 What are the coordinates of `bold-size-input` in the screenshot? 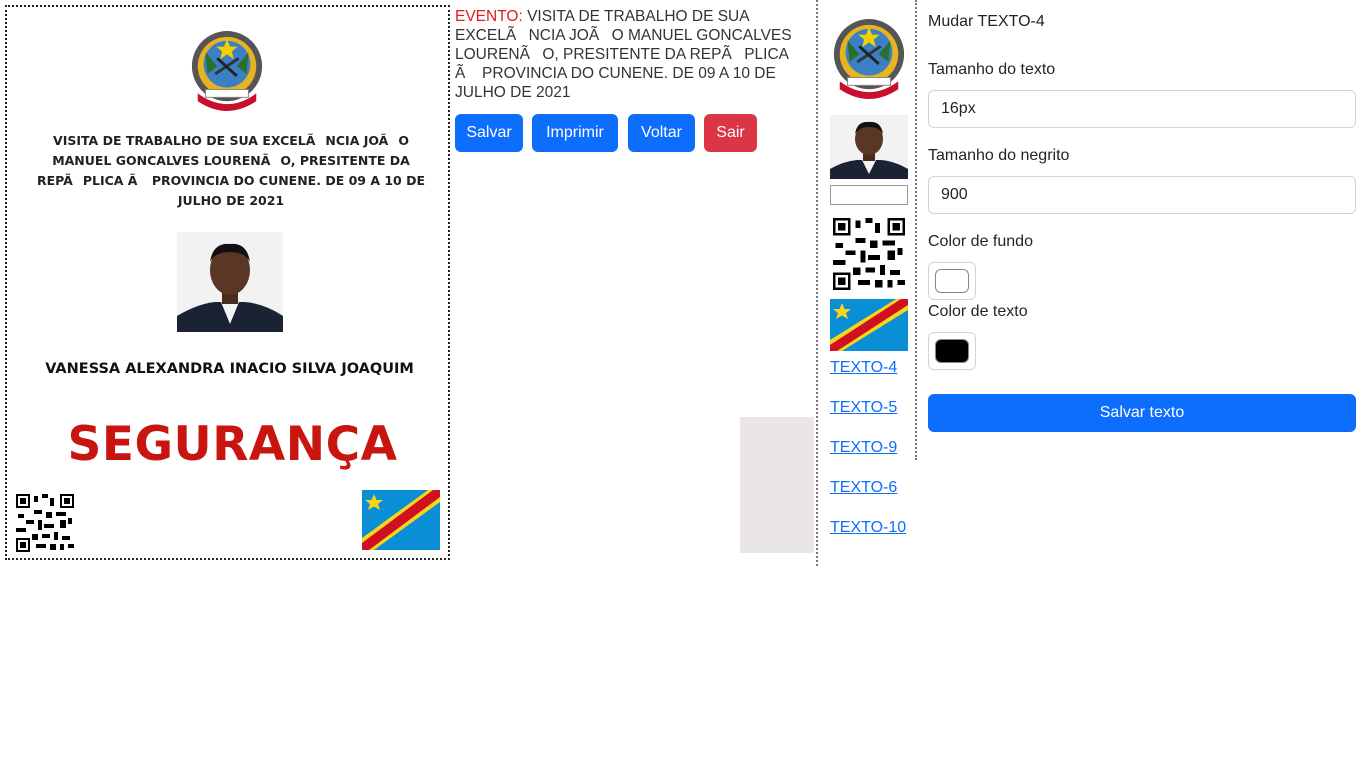 It's located at (1142, 195).